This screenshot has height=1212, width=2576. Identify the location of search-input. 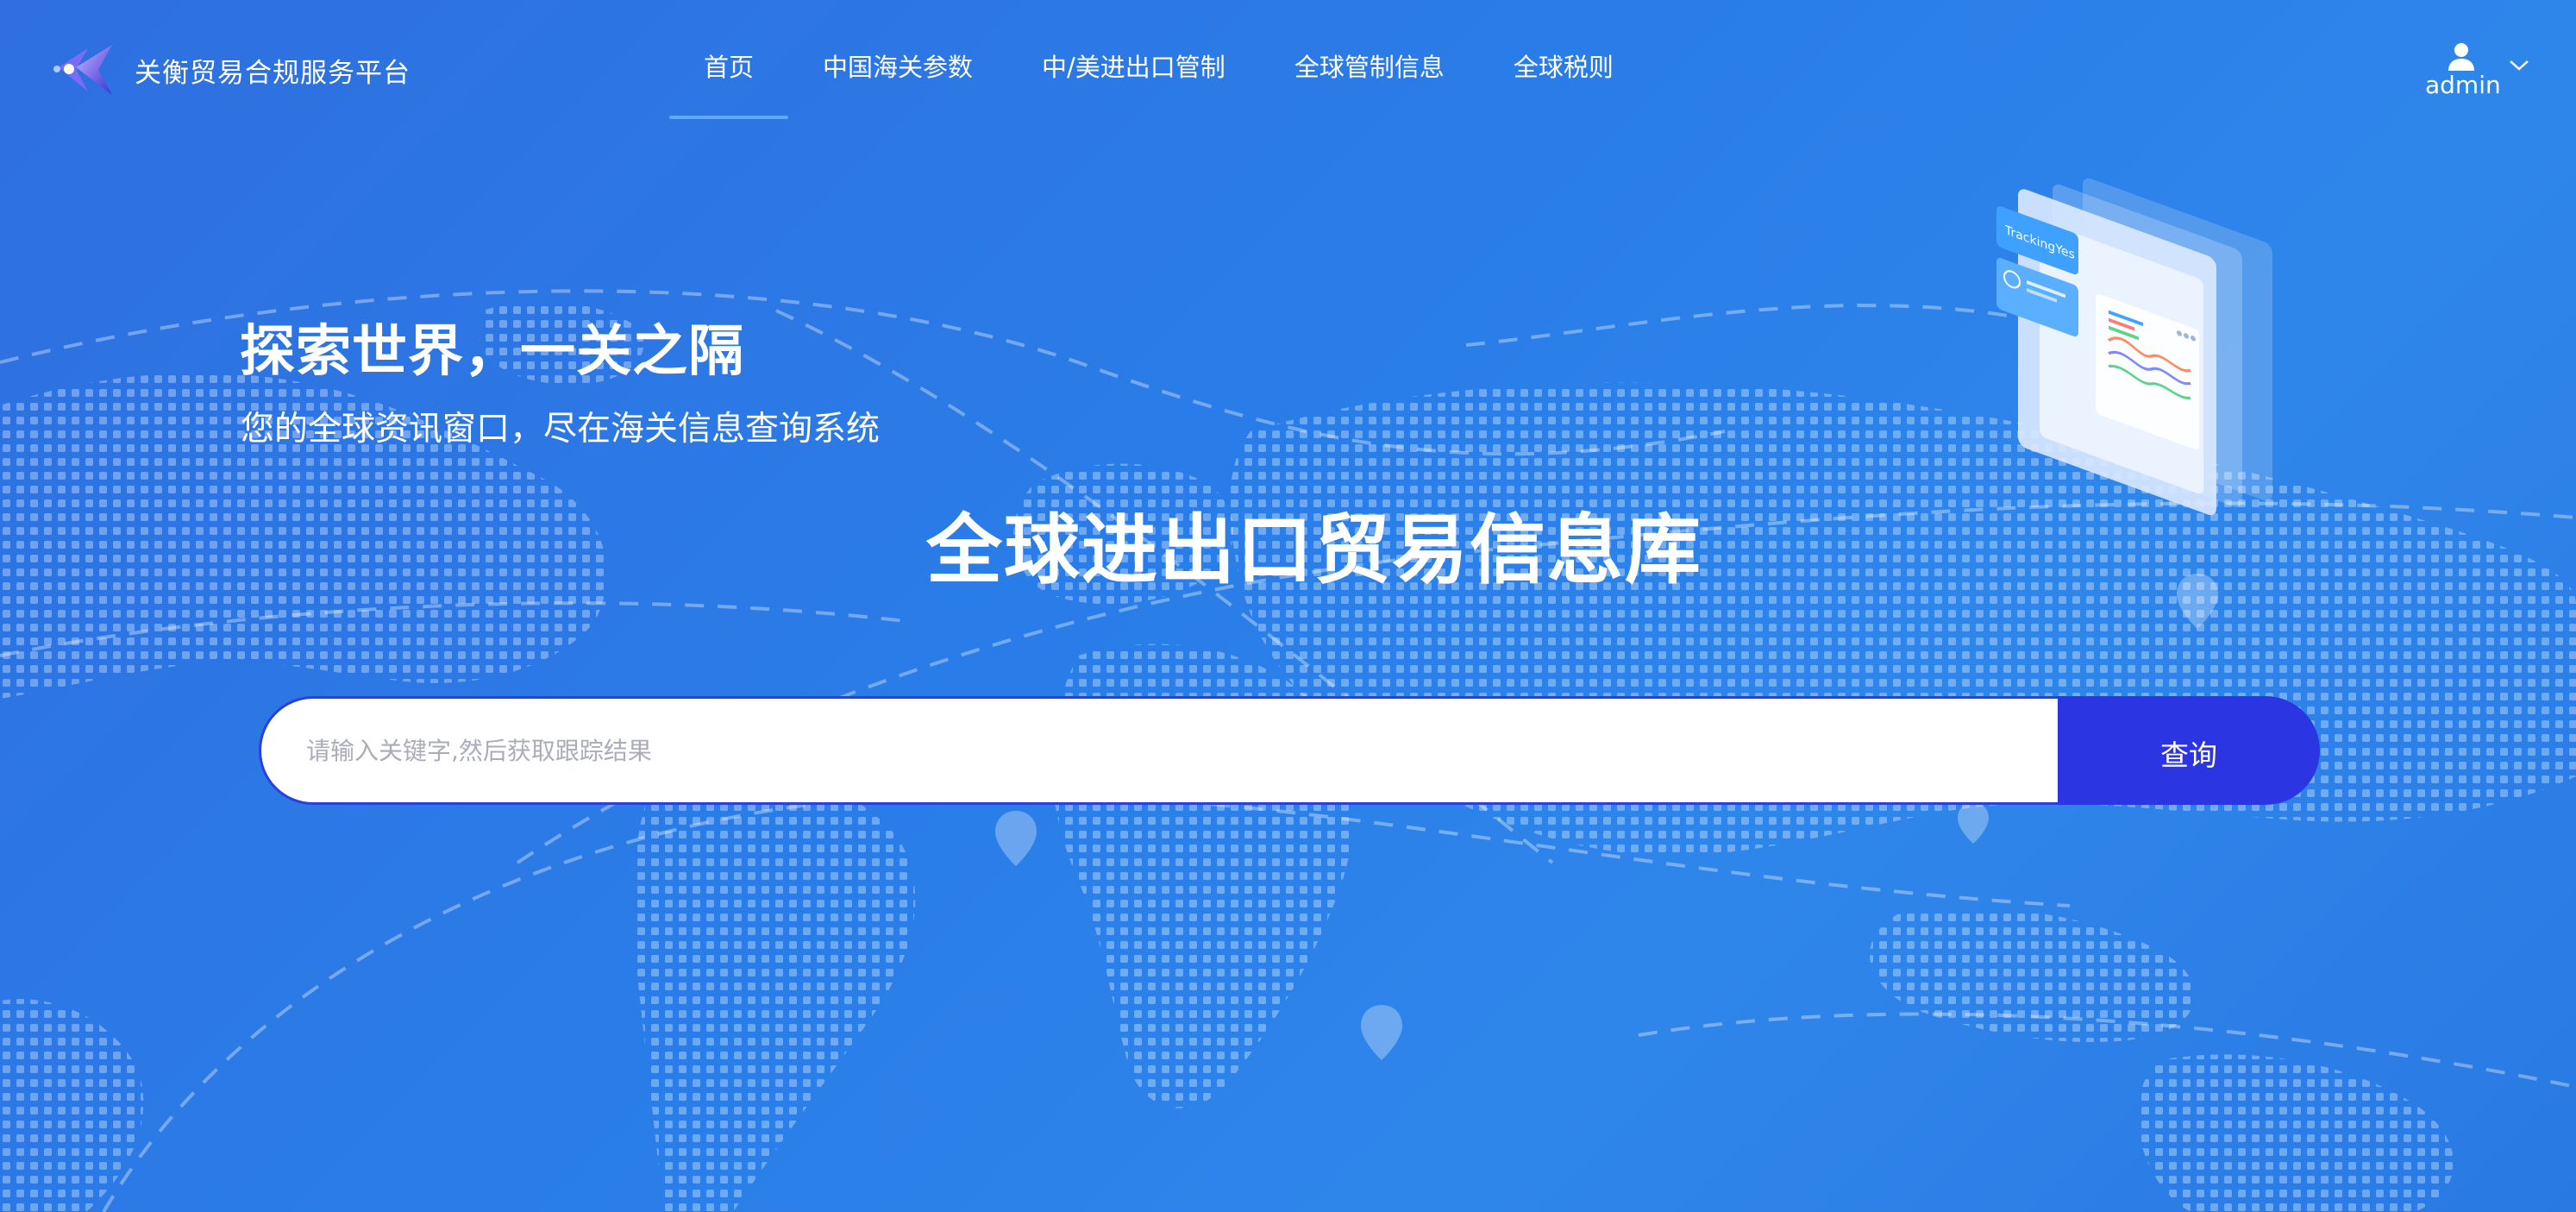
(1159, 750).